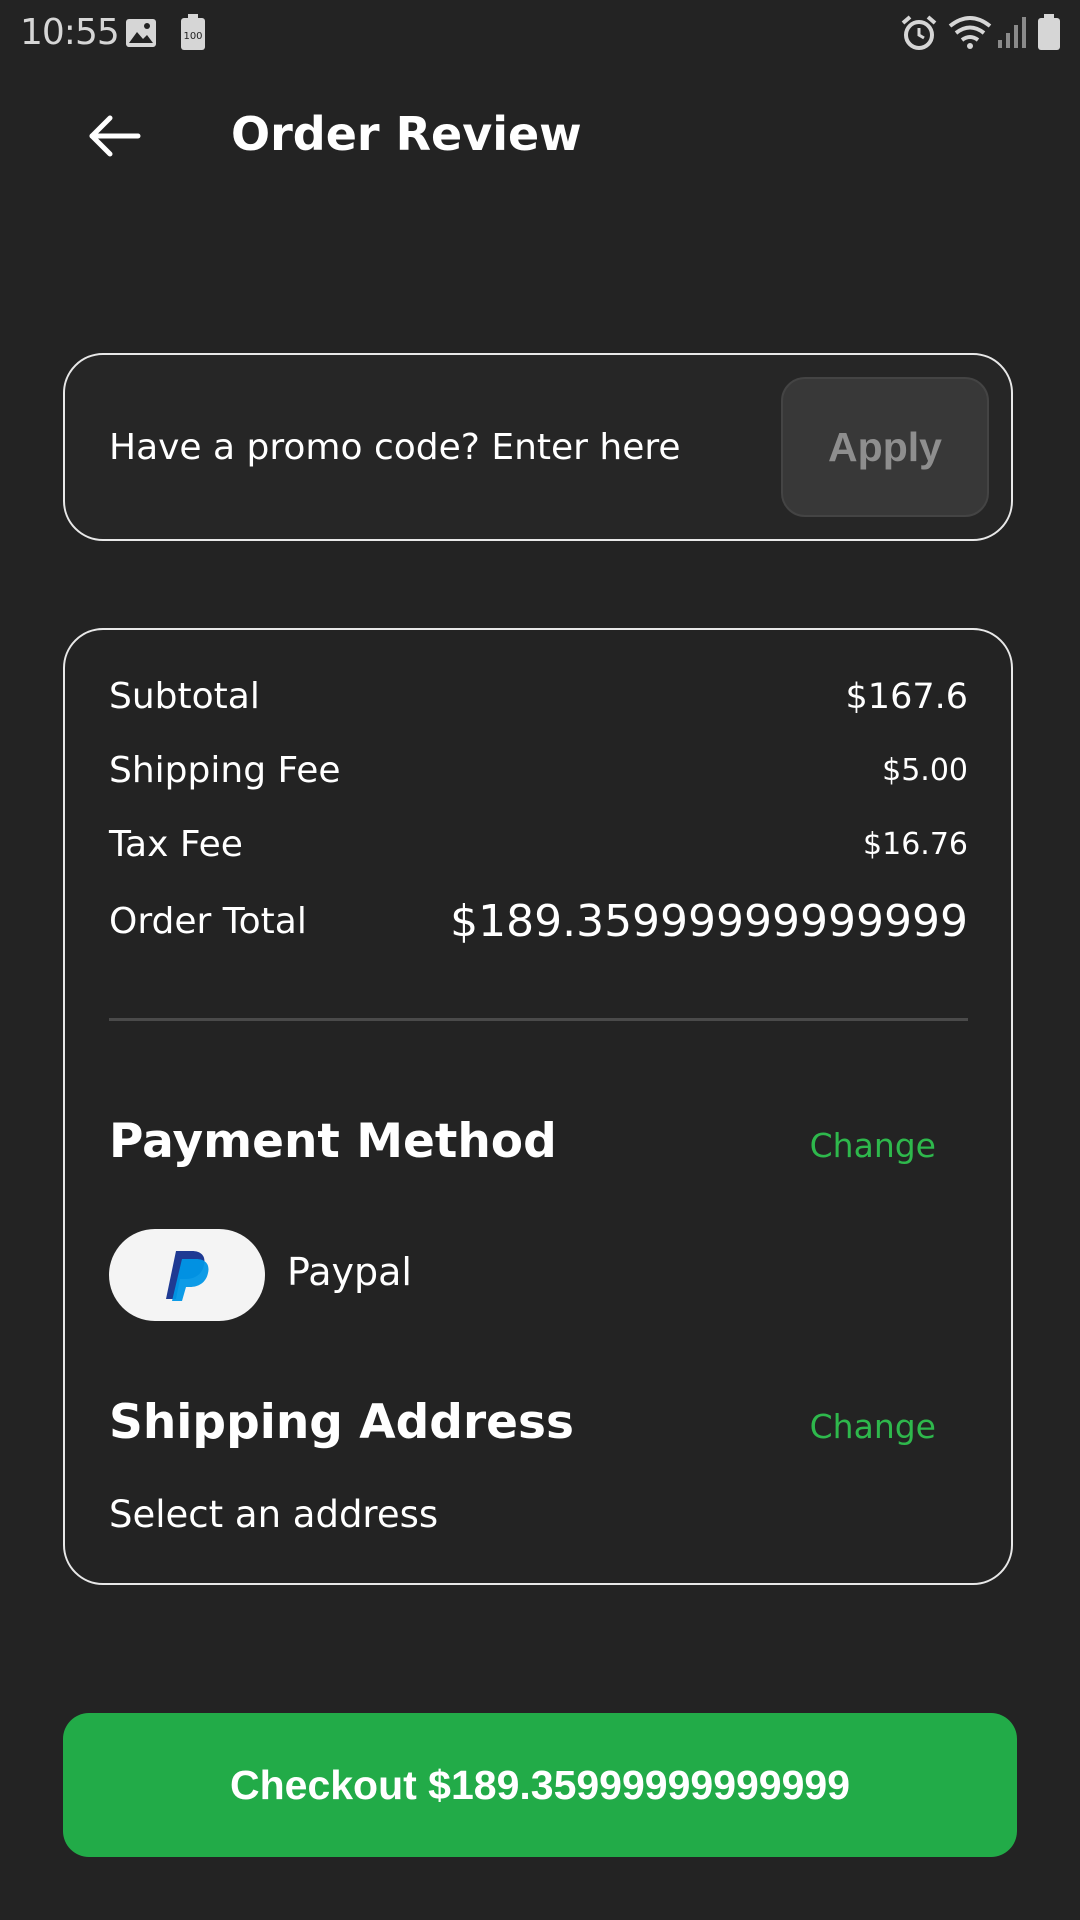 This screenshot has height=1920, width=1080. I want to click on shipping-address-value: Select an address, so click(273, 1514).